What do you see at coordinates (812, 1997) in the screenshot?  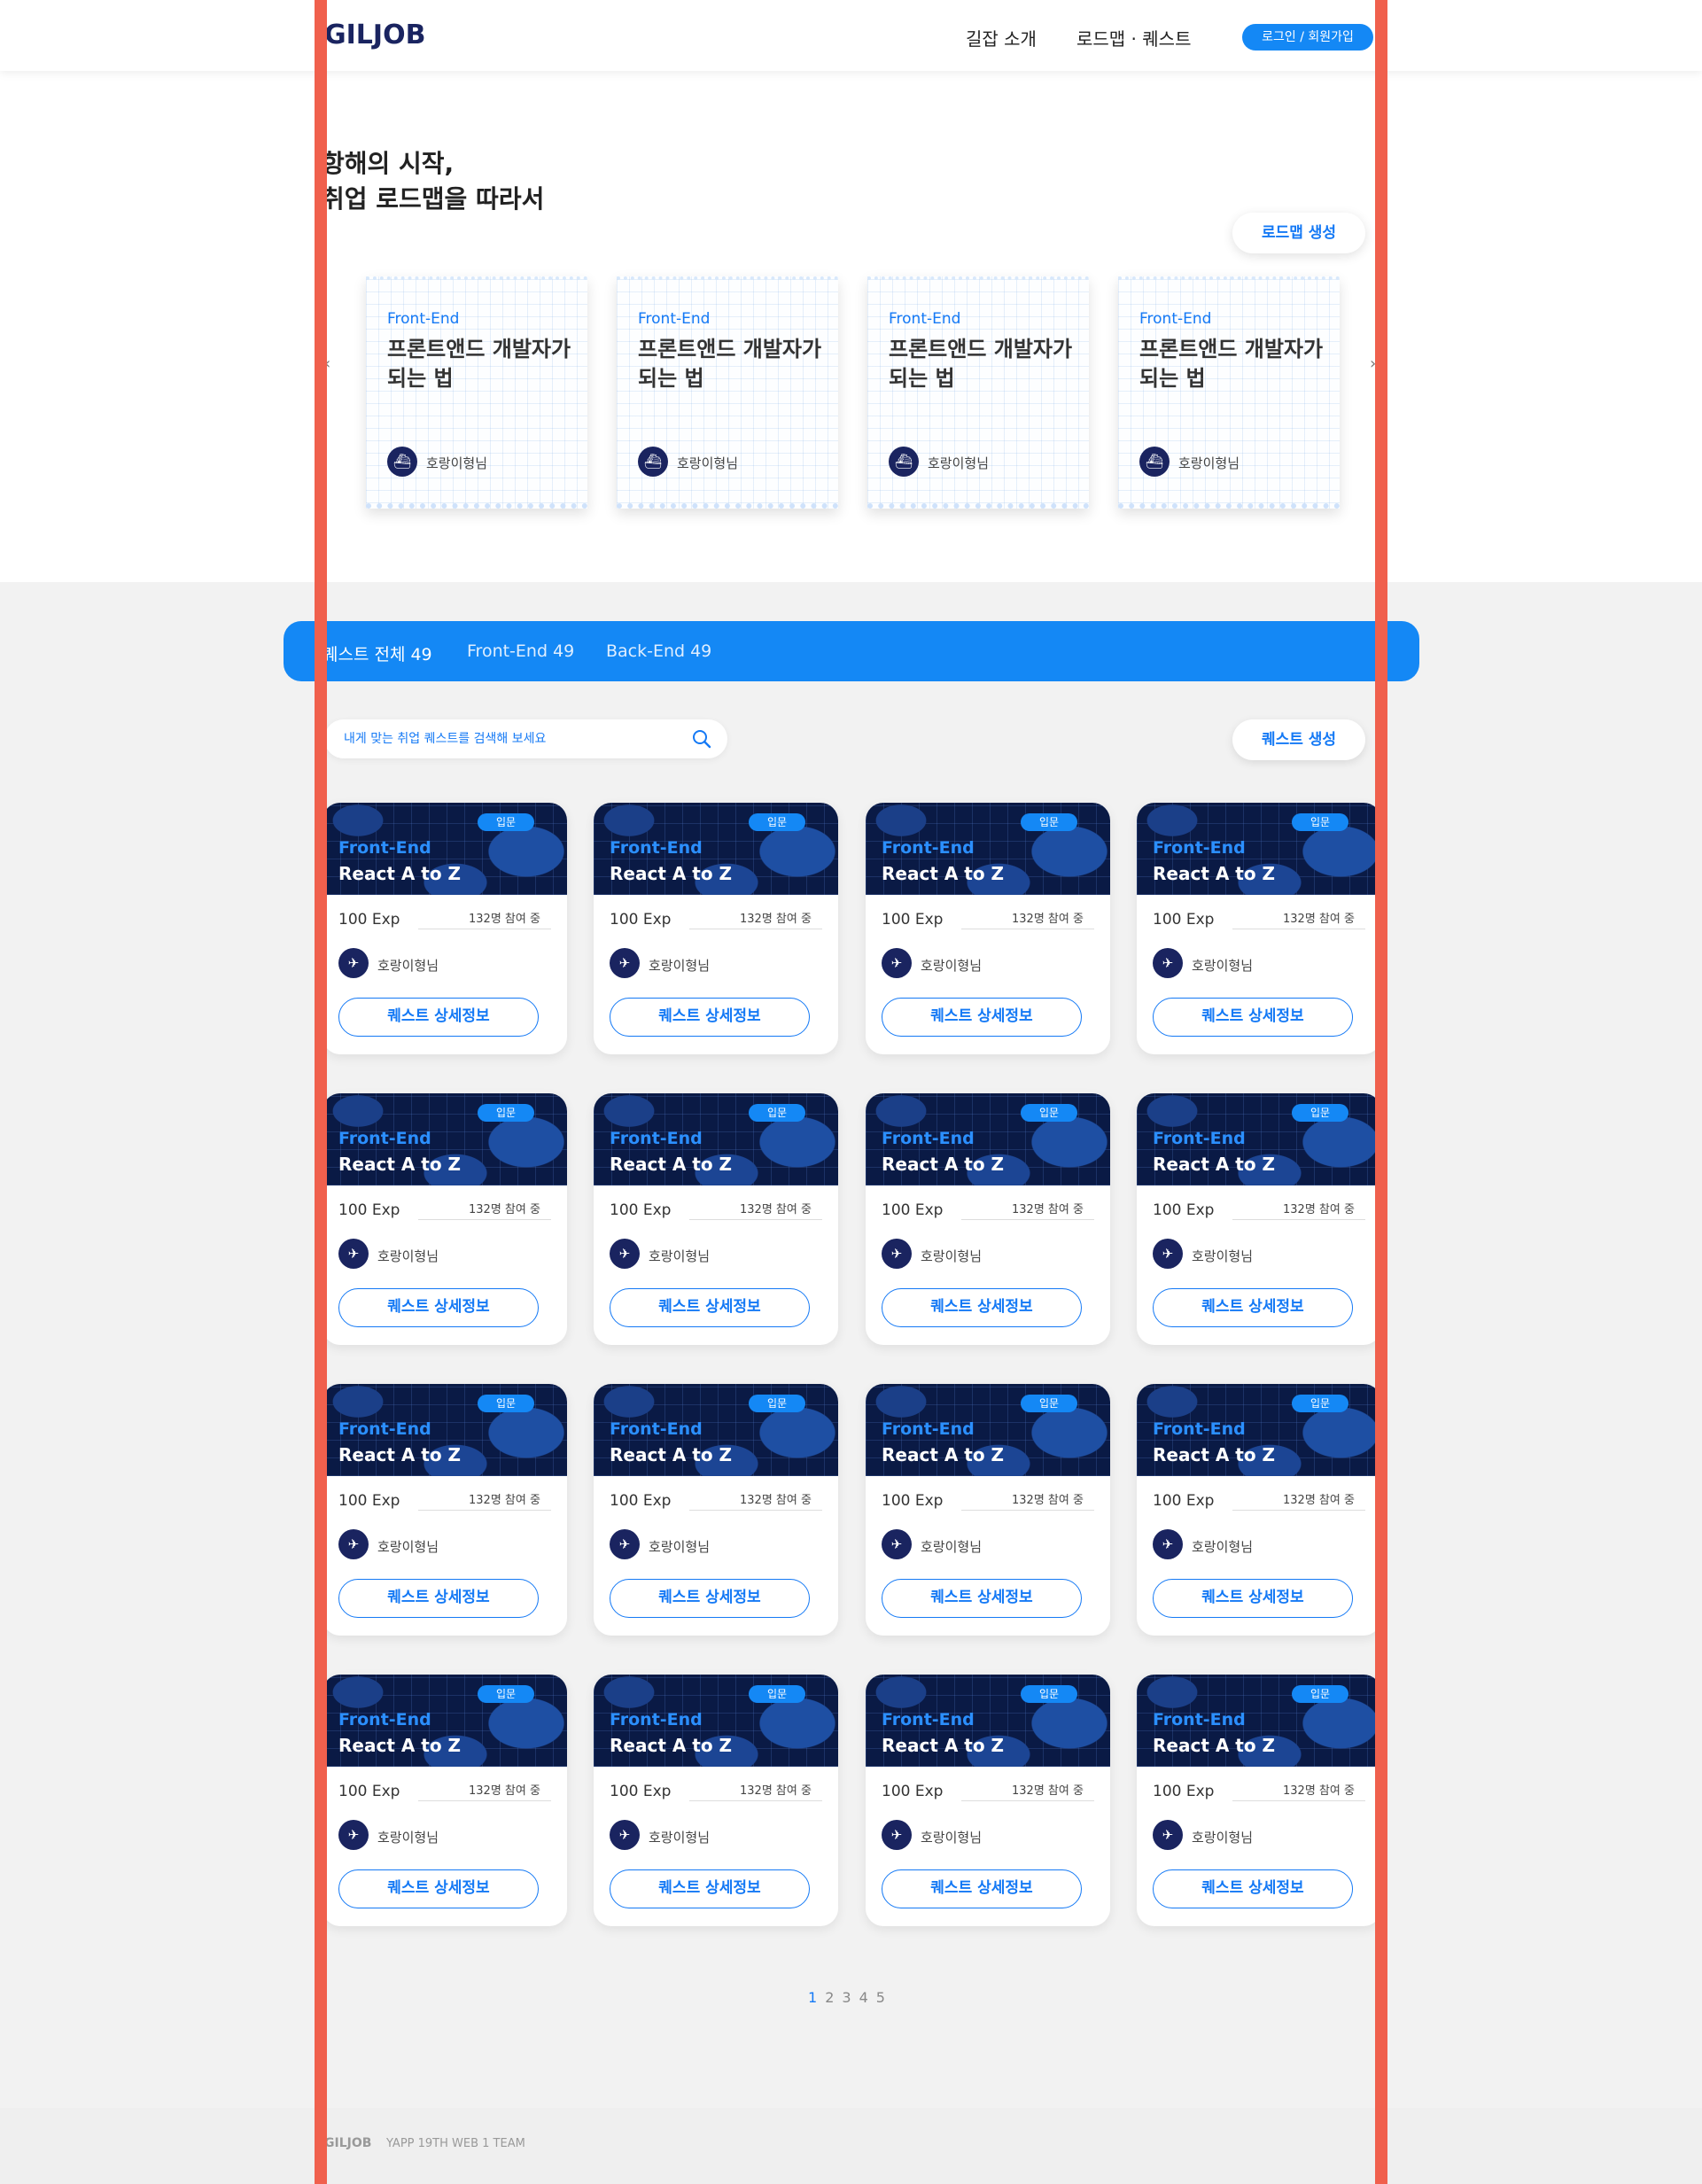 I see `page-link: 1` at bounding box center [812, 1997].